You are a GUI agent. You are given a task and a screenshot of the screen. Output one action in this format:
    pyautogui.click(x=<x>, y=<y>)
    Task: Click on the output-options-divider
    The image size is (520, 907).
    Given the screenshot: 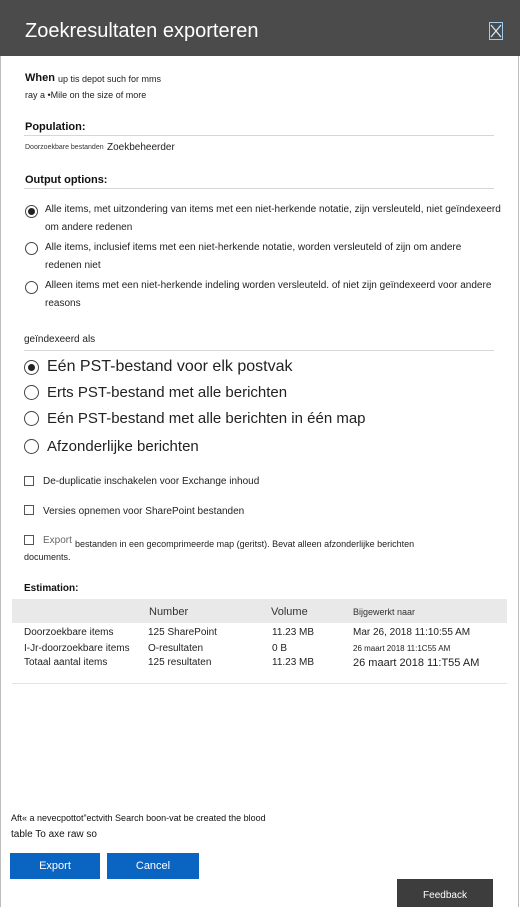 What is the action you would take?
    pyautogui.click(x=259, y=188)
    